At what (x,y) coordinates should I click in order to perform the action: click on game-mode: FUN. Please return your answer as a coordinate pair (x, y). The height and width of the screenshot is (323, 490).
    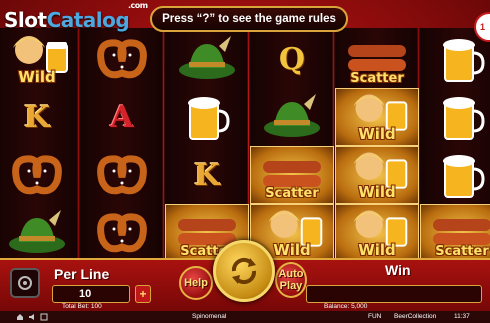
    Looking at the image, I should click on (375, 316).